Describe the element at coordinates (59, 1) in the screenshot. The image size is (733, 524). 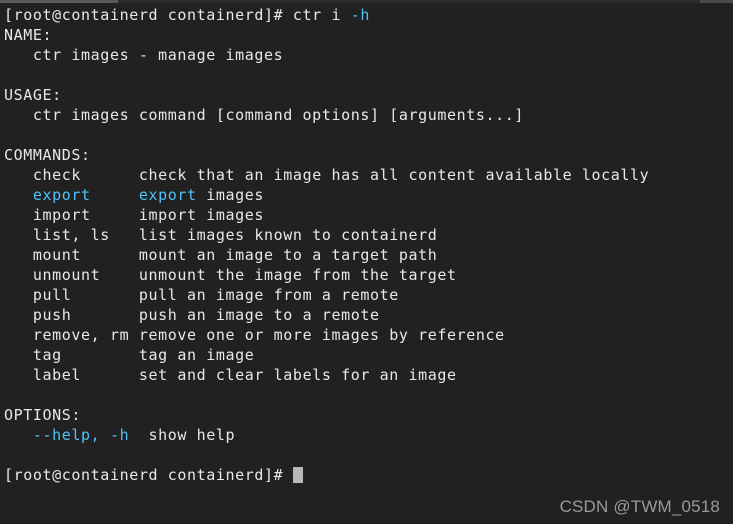
I see `window-top-edge-highlight-left` at that location.